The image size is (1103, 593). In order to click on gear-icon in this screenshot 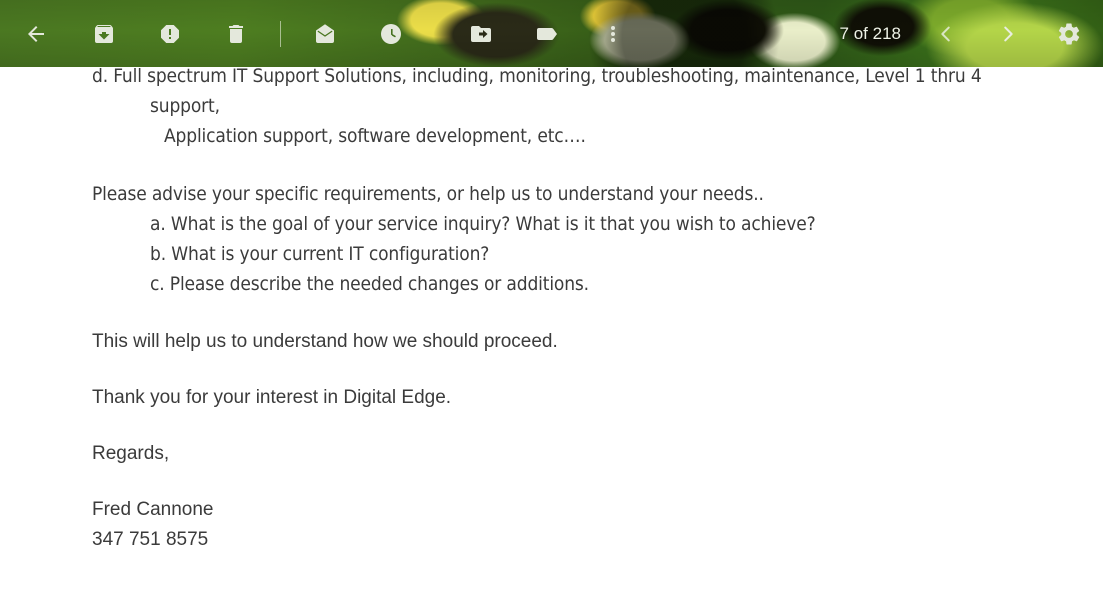, I will do `click(1069, 34)`.